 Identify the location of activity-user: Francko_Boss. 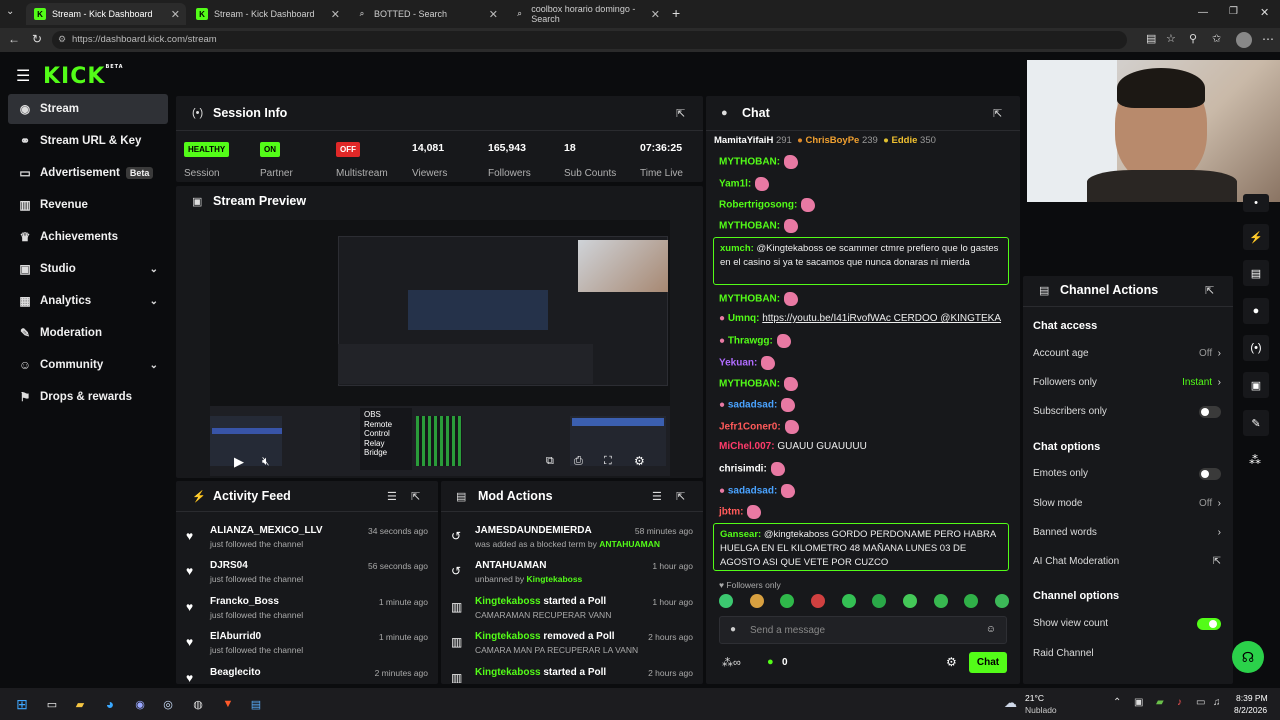
(244, 601).